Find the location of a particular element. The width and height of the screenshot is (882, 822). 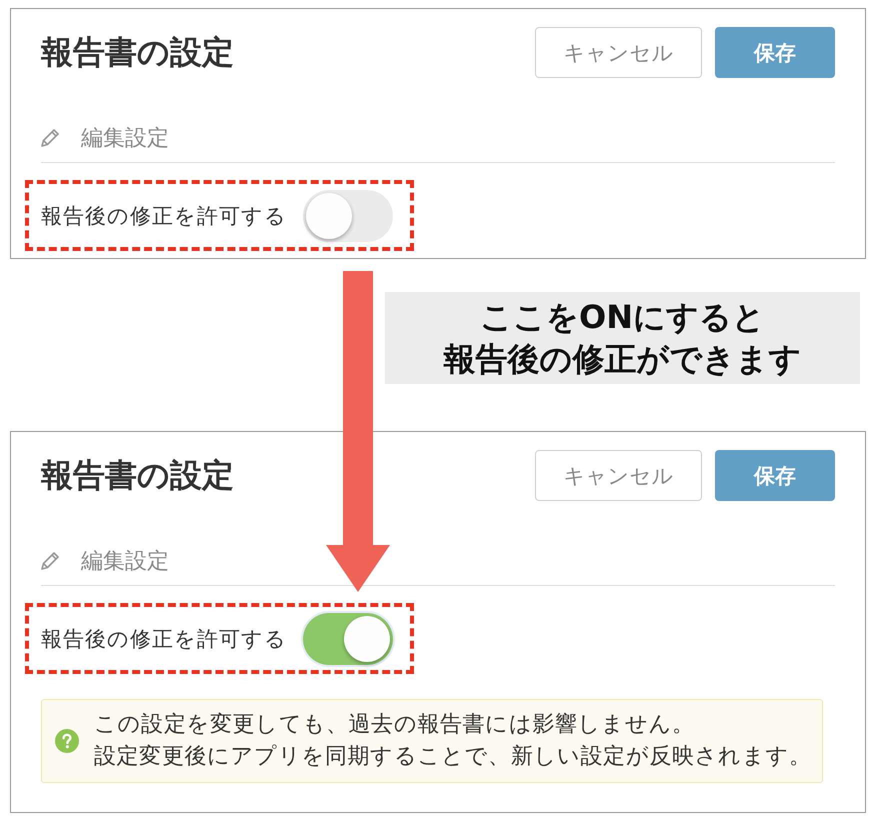

note-text: この設定を変更しても、過去の報告書には影響しません。 is located at coordinates (394, 725).